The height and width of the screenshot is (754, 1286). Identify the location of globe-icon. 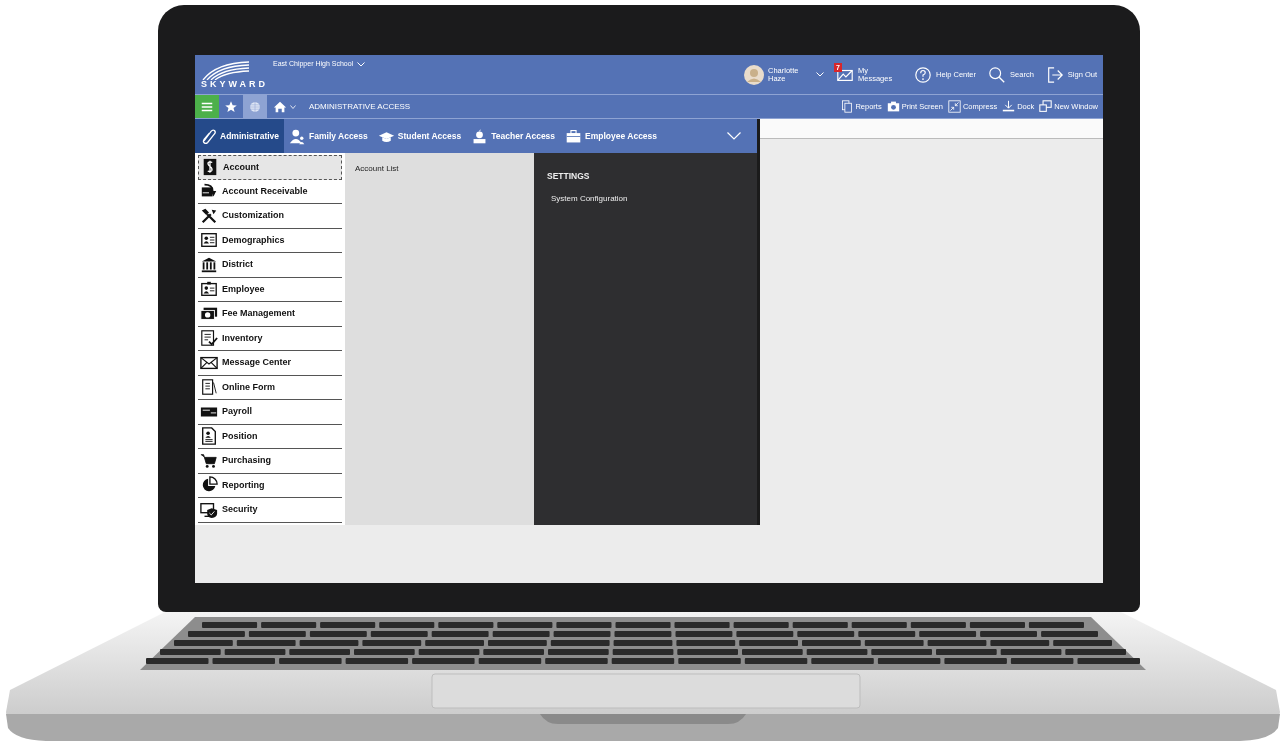
(255, 106).